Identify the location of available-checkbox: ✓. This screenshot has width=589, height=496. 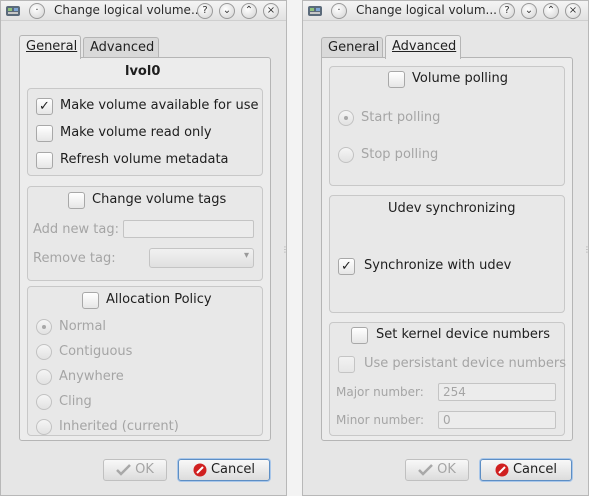
(44, 106).